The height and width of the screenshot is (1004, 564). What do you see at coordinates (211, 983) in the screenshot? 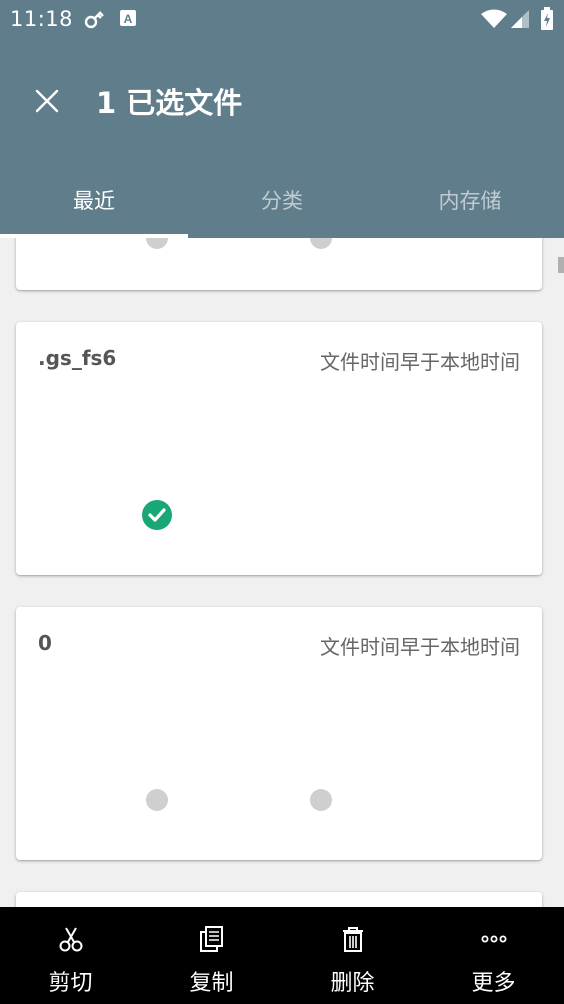
I see `copy-label: 复制` at bounding box center [211, 983].